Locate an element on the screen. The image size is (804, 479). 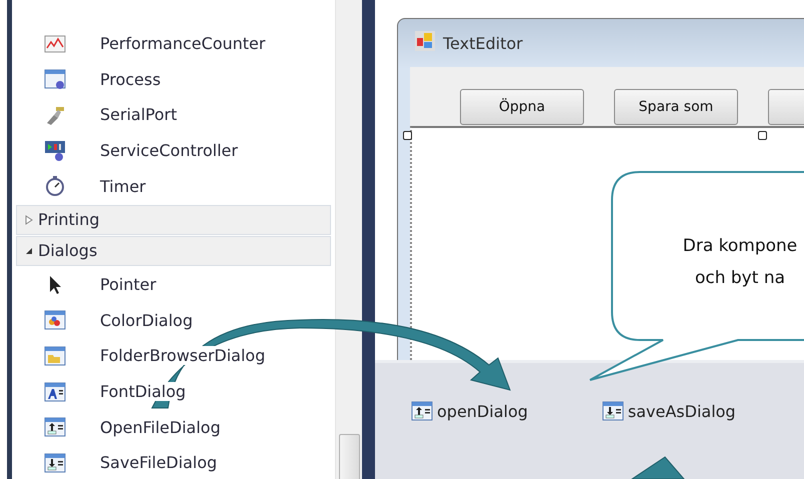
collapsed-triangle-icon is located at coordinates (29, 219).